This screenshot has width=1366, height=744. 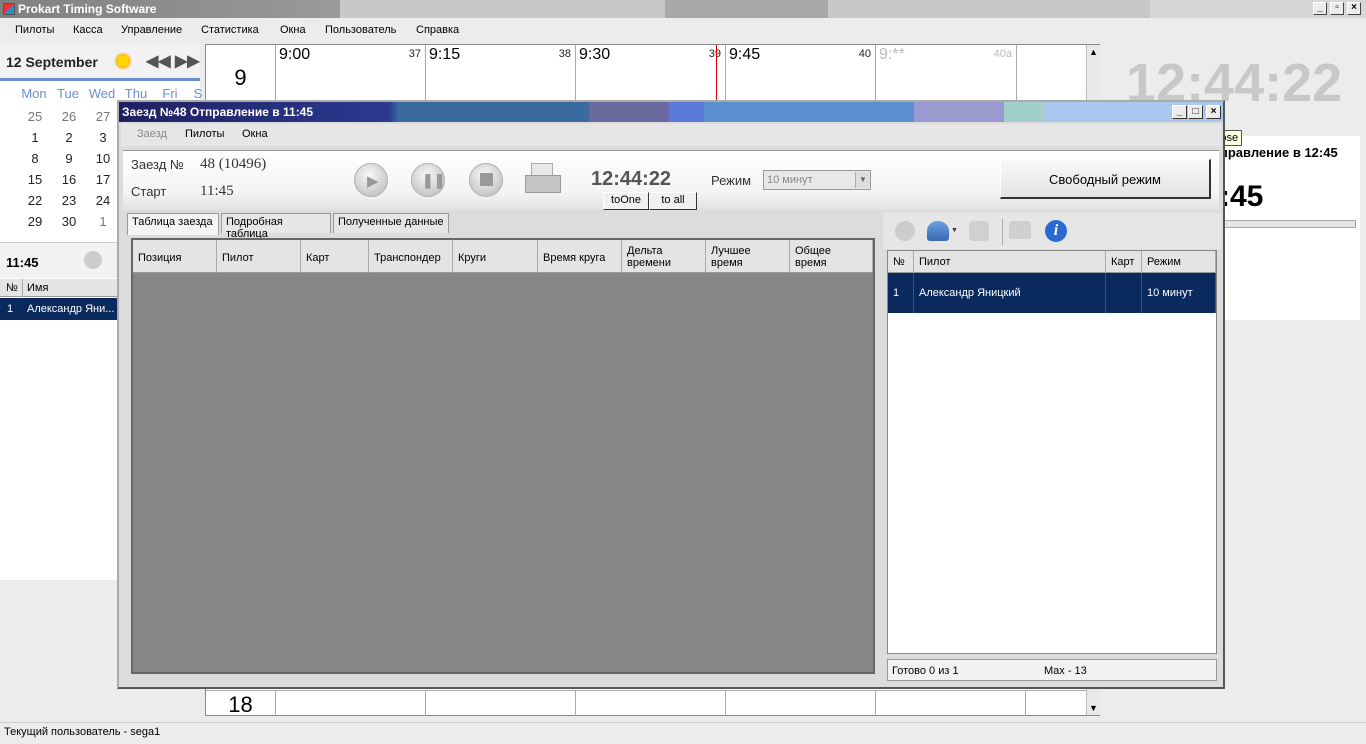 What do you see at coordinates (1354, 8) in the screenshot?
I see `close-window-button: ×` at bounding box center [1354, 8].